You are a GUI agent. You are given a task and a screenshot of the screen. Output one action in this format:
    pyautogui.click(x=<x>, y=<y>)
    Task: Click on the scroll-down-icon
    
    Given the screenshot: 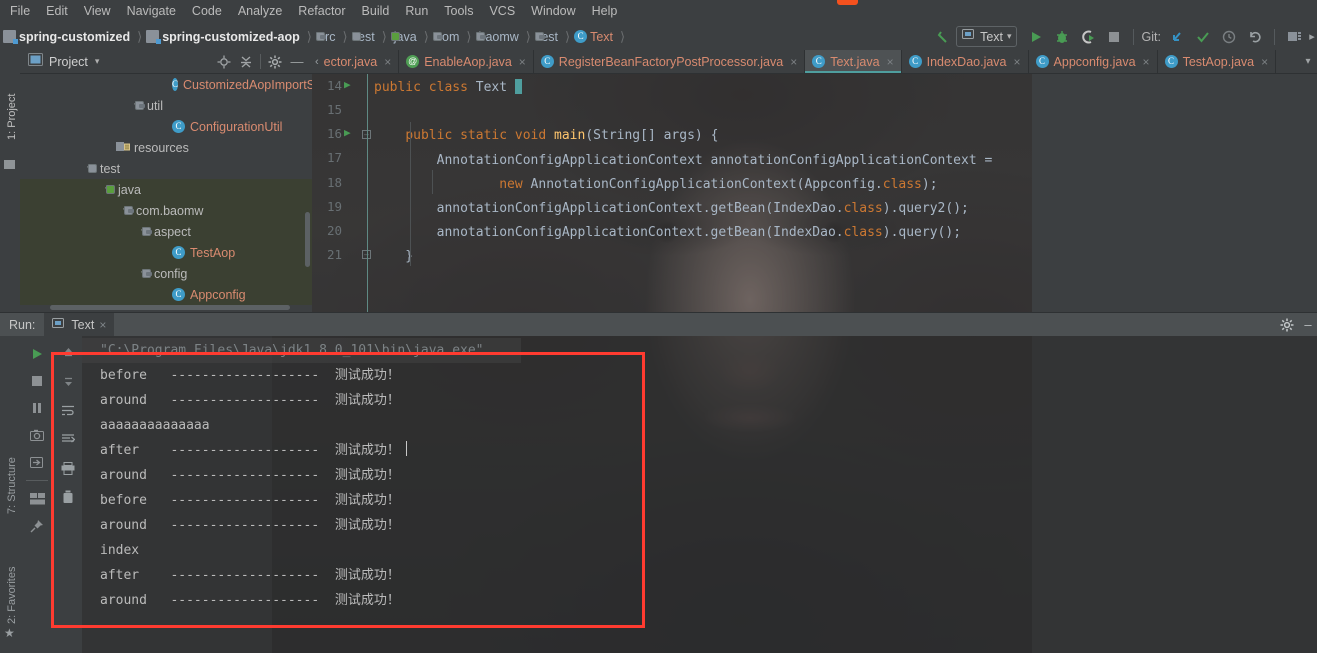 What is the action you would take?
    pyautogui.click(x=68, y=381)
    